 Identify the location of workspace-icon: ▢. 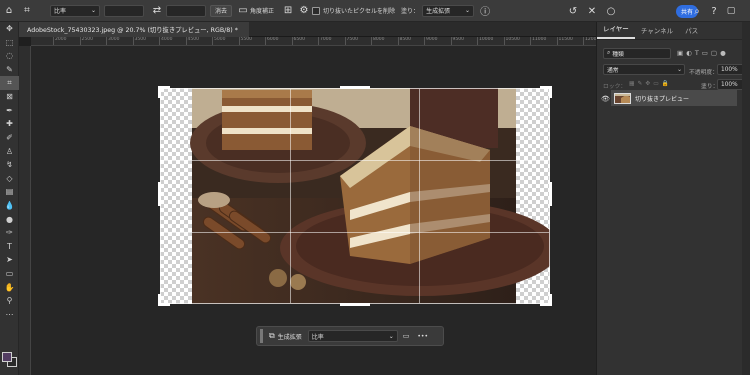
(731, 11).